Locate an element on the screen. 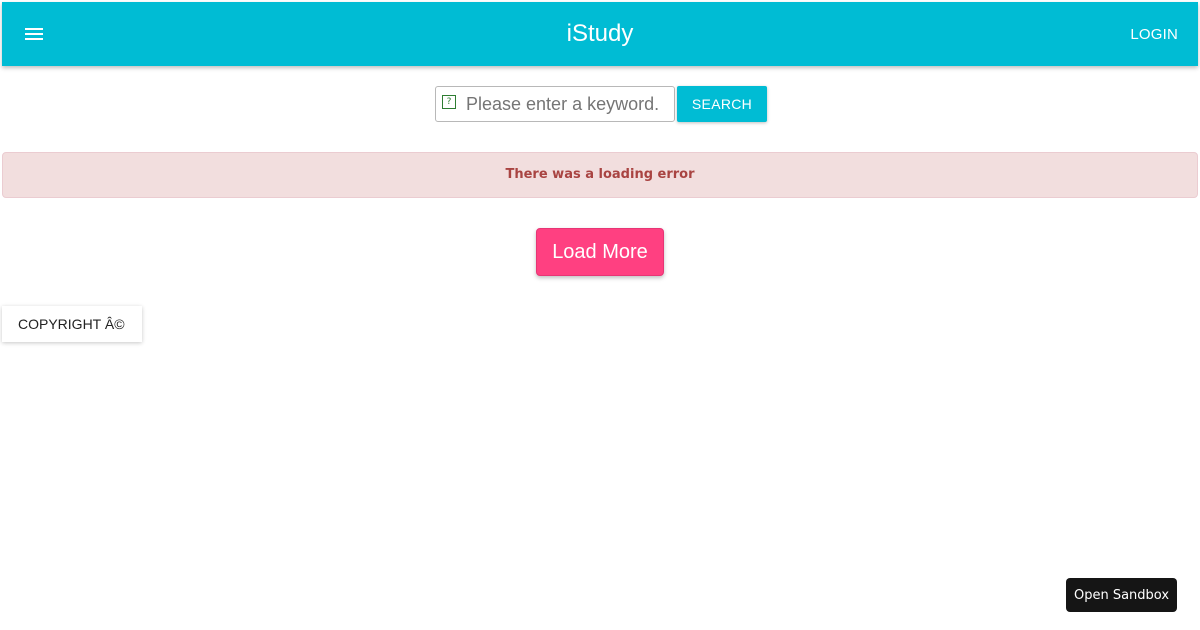 This screenshot has height=630, width=1200. load-more-button: Load More is located at coordinates (600, 252).